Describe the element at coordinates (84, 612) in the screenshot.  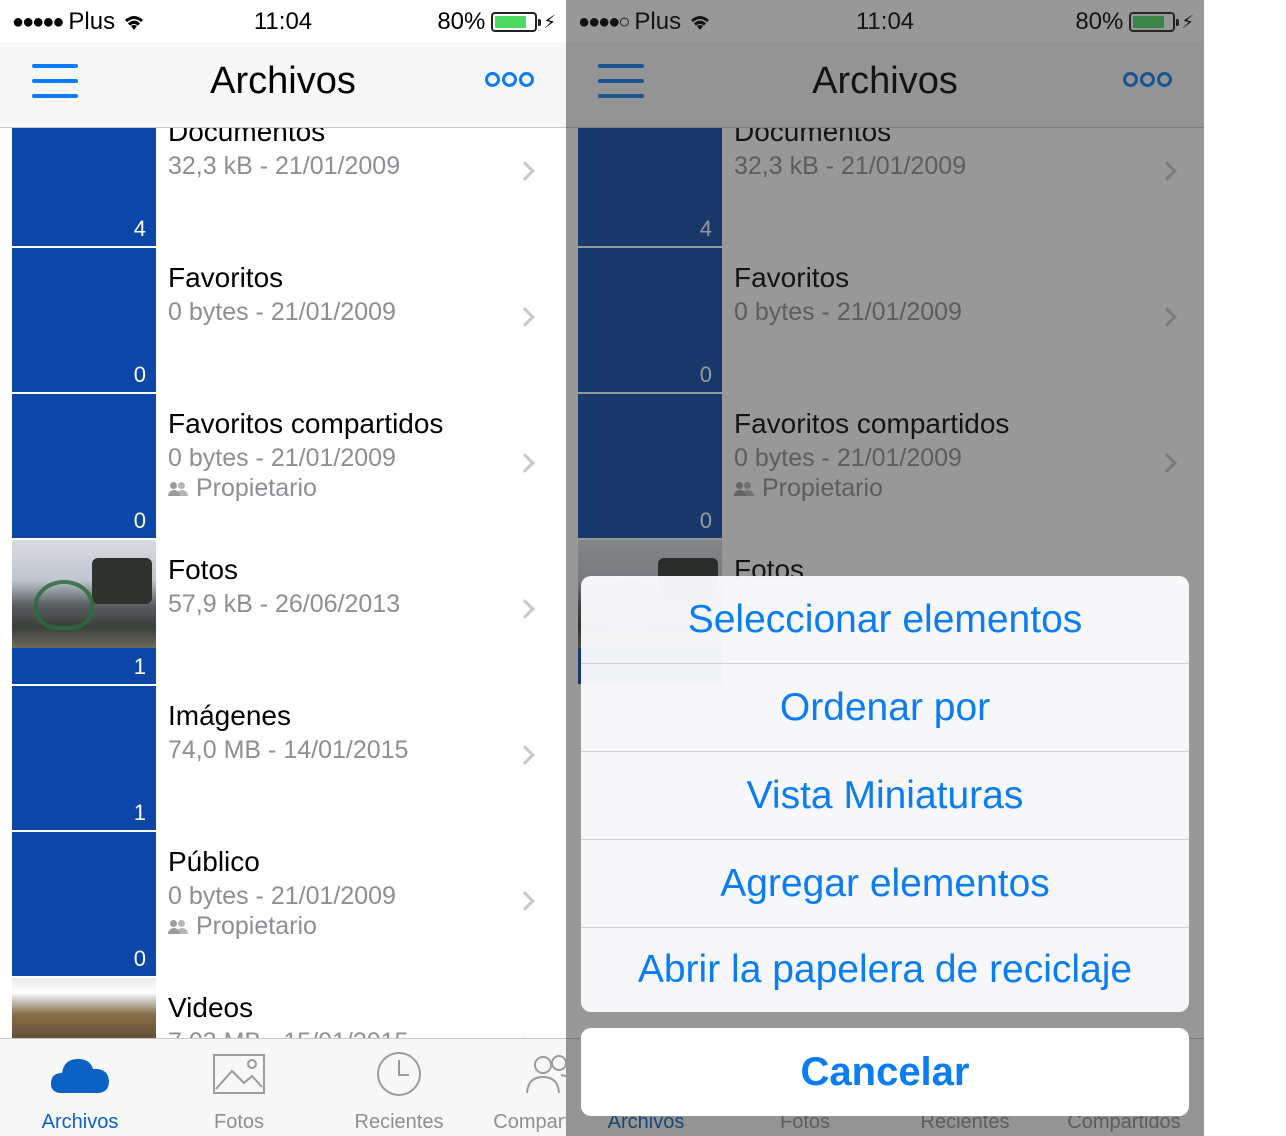
I see `photo-thumbnail: 1` at that location.